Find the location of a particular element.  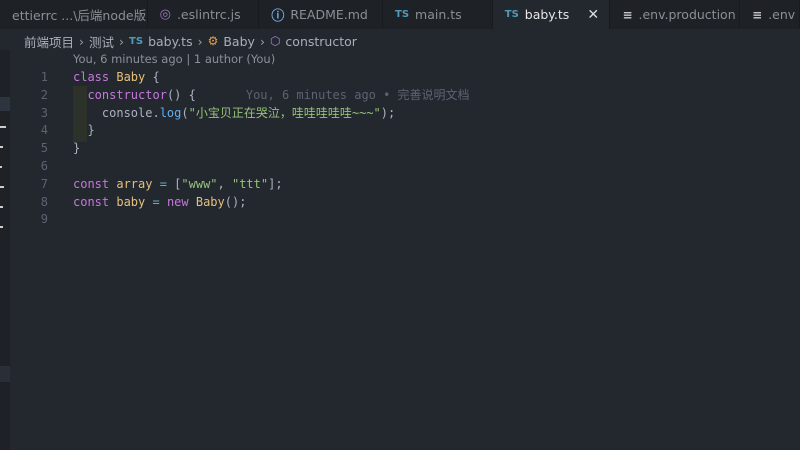

tab-eslintrc-js: ◎ .eslintrc.js is located at coordinates (204, 14).